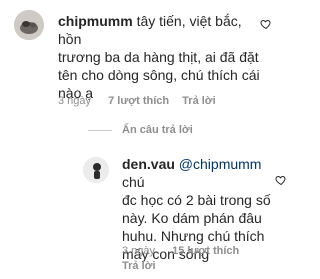  What do you see at coordinates (192, 218) in the screenshot?
I see `reply-text-line-3: này. Ko dám phán đâu` at bounding box center [192, 218].